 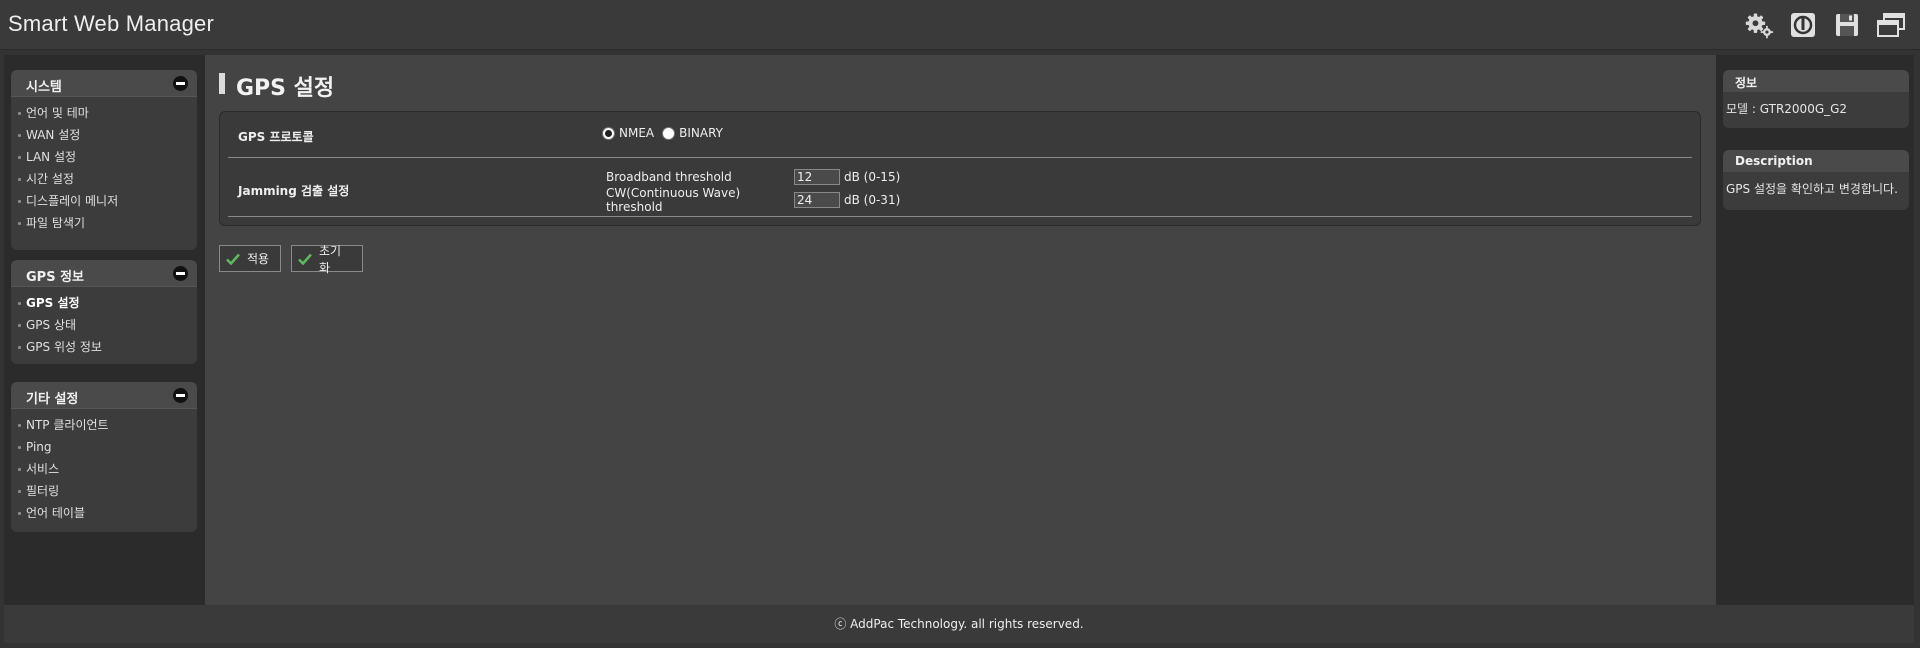 I want to click on menu-group-header: 시스템, so click(x=104, y=83).